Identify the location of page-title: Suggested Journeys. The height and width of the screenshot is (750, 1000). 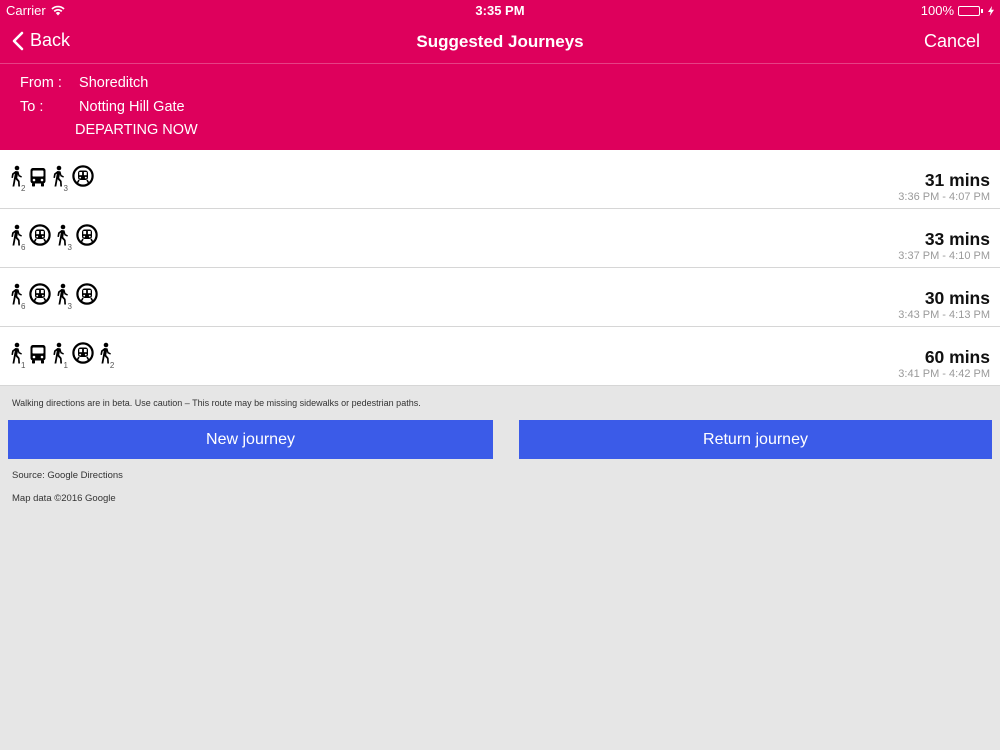
(500, 41).